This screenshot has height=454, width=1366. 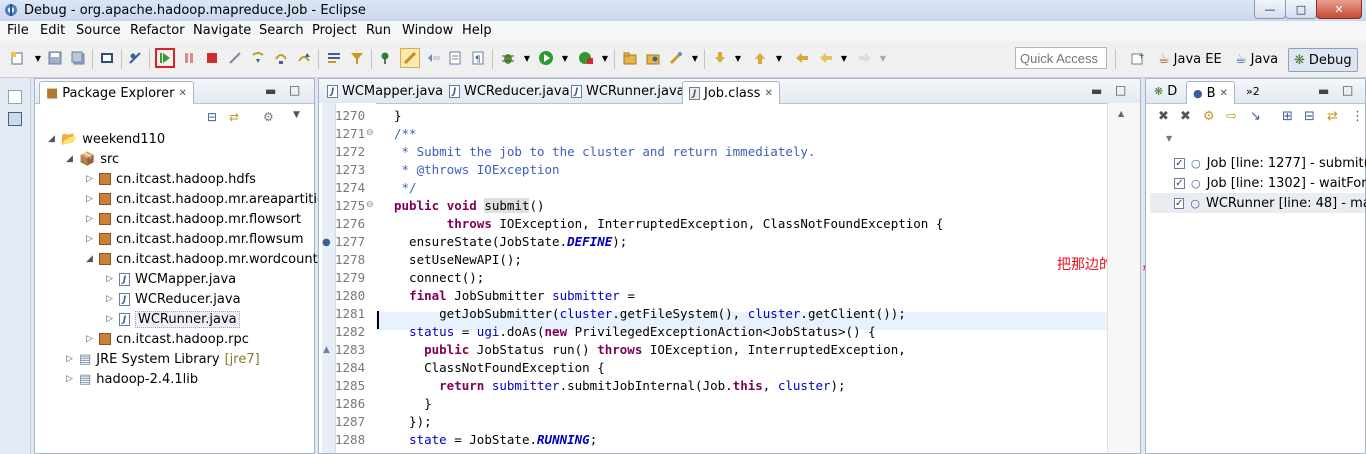 What do you see at coordinates (15, 97) in the screenshot?
I see `restore-view-icon` at bounding box center [15, 97].